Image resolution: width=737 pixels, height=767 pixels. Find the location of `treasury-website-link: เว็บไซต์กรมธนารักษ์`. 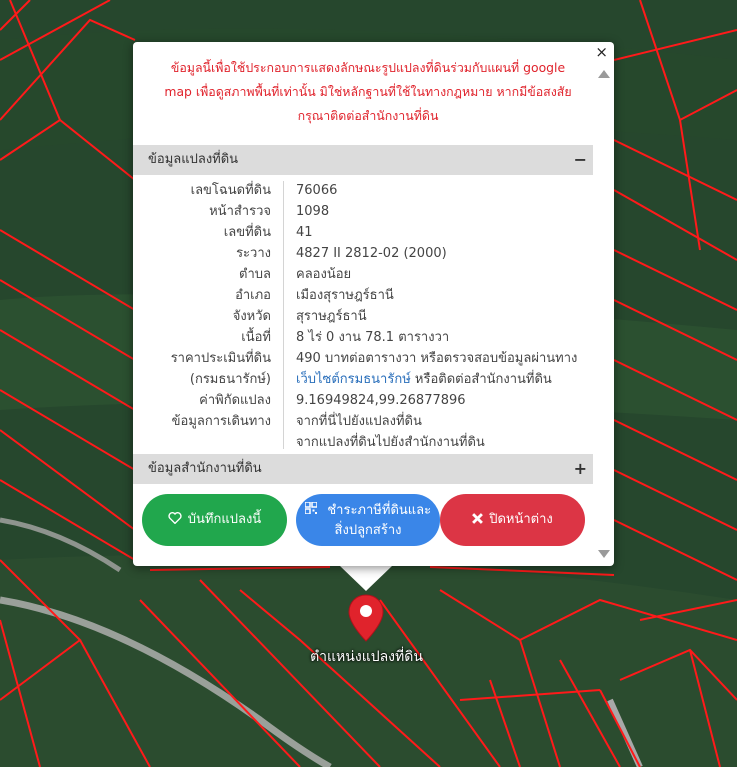

treasury-website-link: เว็บไซต์กรมธนารักษ์ is located at coordinates (353, 379).